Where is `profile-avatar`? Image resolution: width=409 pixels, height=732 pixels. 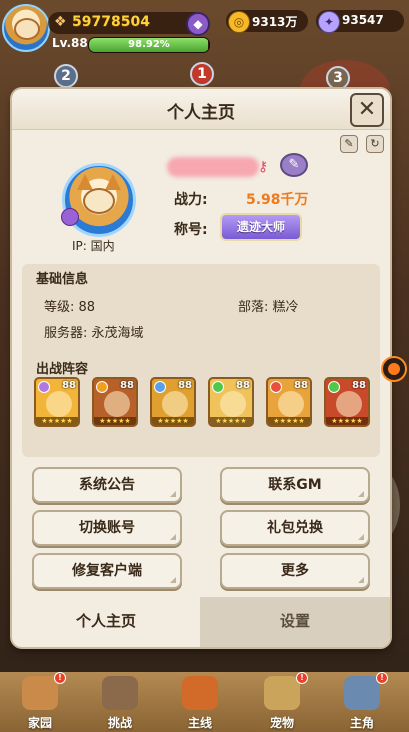
profile-avatar is located at coordinates (99, 200).